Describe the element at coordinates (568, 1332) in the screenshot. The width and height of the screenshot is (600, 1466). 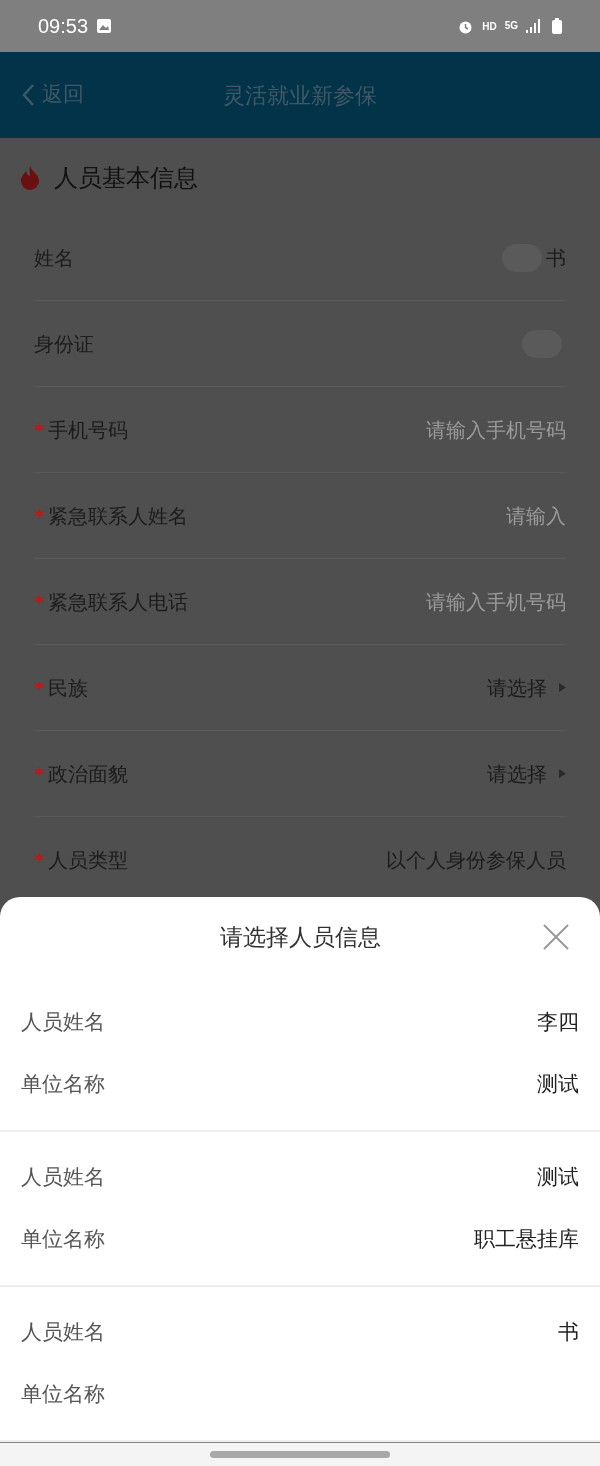
I see `record-value: 书` at that location.